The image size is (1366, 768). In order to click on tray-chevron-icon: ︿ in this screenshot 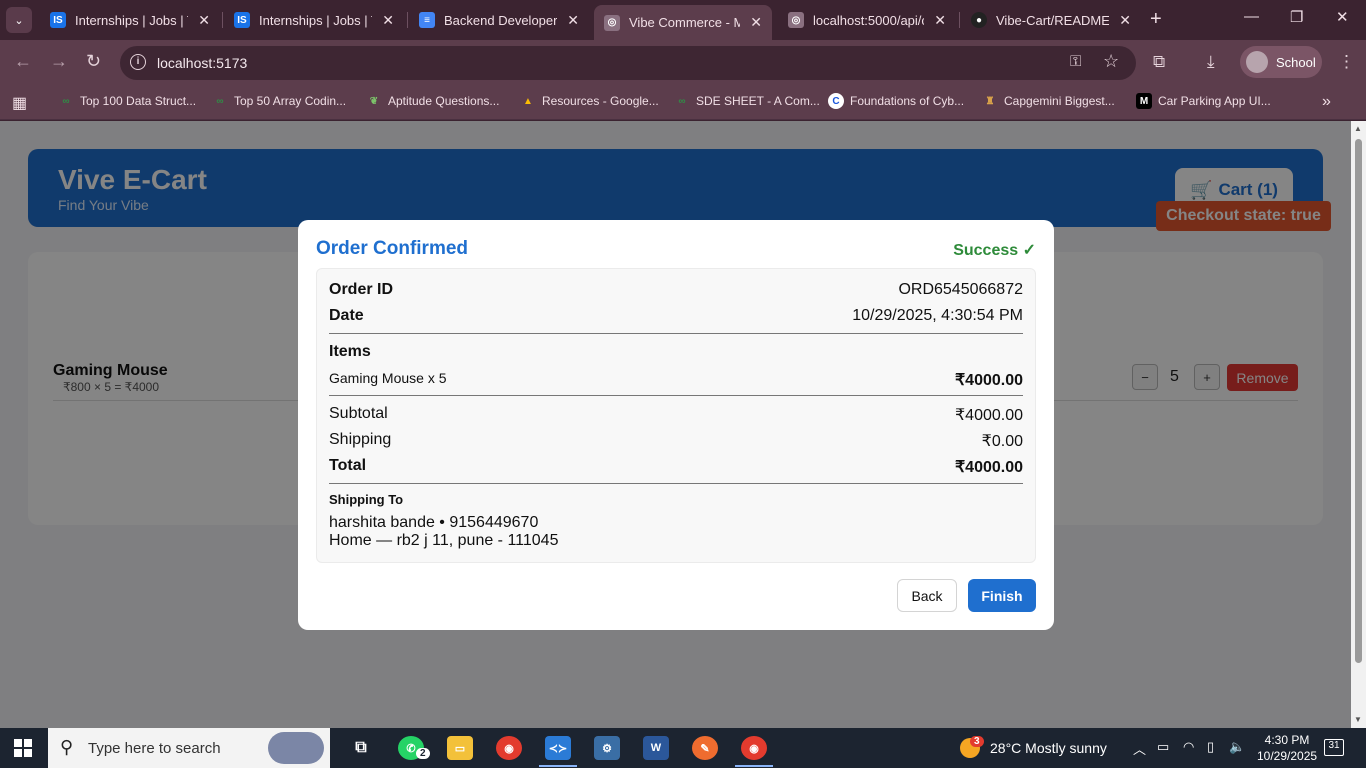, I will do `click(1139, 748)`.